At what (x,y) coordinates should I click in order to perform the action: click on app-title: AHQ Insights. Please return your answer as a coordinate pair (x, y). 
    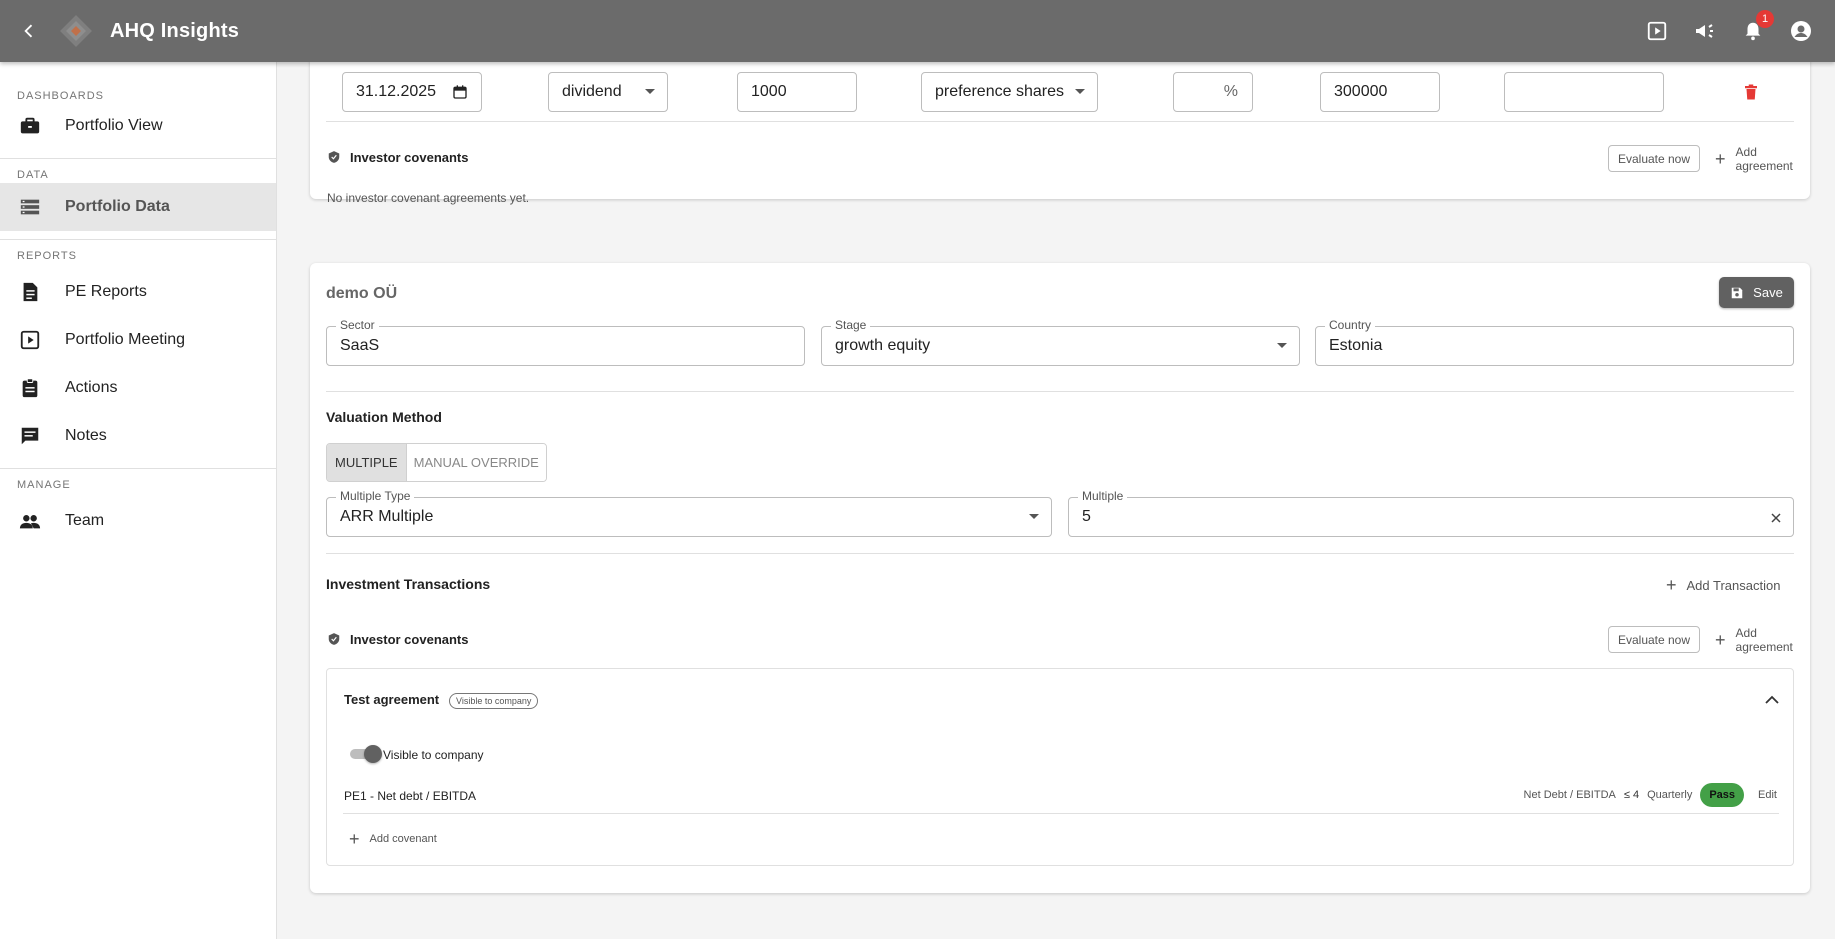
    Looking at the image, I should click on (175, 30).